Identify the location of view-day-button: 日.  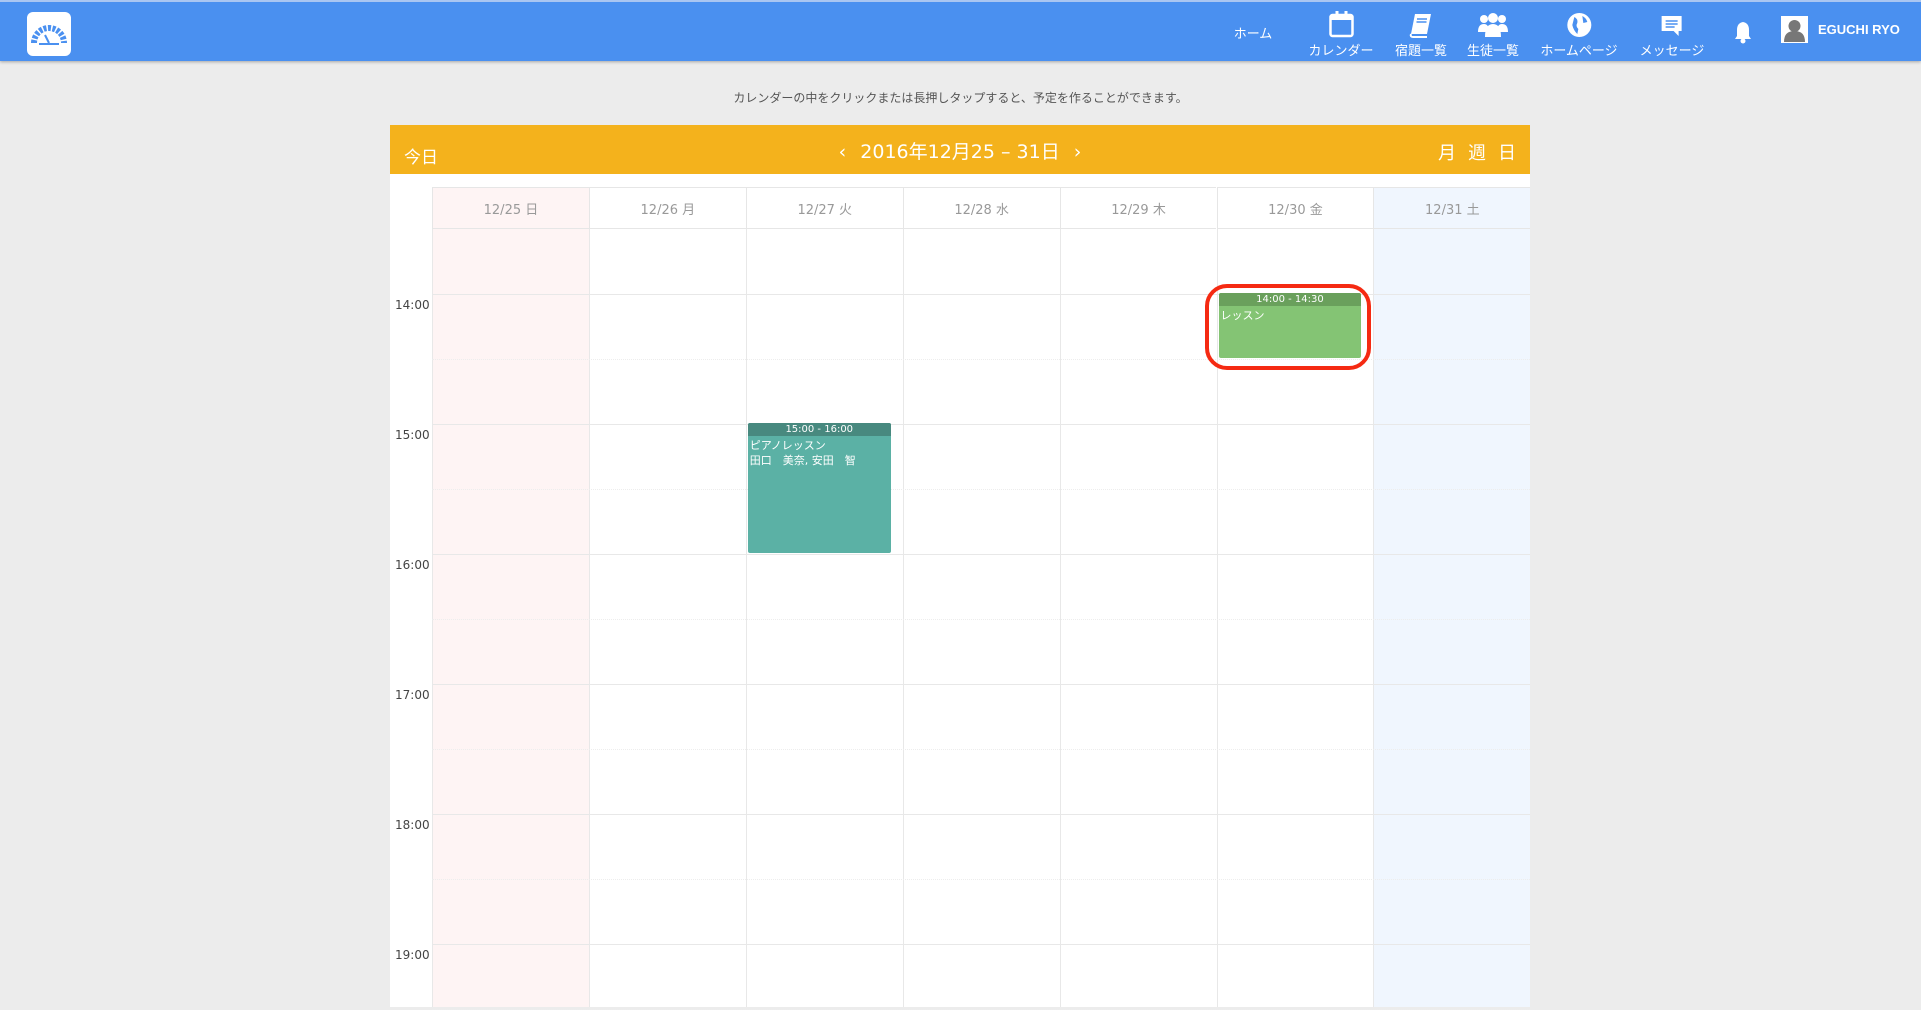
(1507, 152).